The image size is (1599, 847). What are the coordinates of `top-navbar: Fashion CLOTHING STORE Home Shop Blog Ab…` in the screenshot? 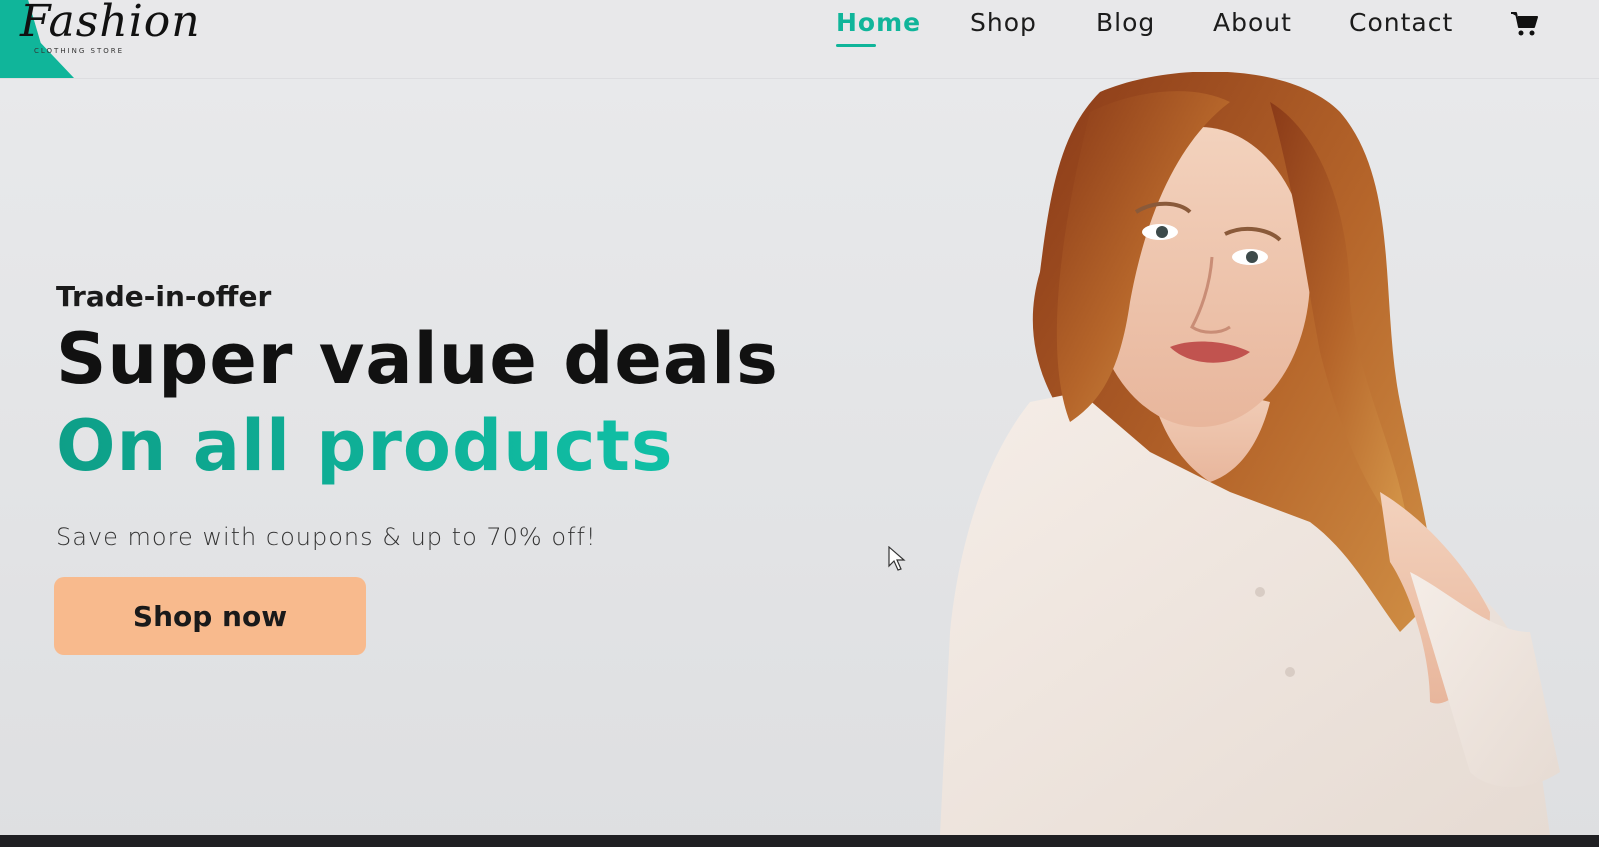 It's located at (799, 39).